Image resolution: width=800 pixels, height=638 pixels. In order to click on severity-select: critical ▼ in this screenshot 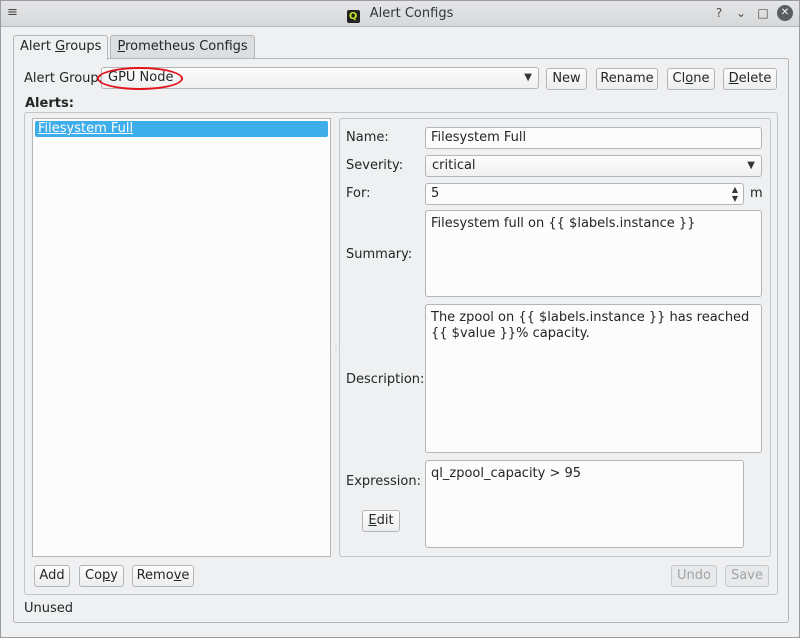, I will do `click(593, 166)`.